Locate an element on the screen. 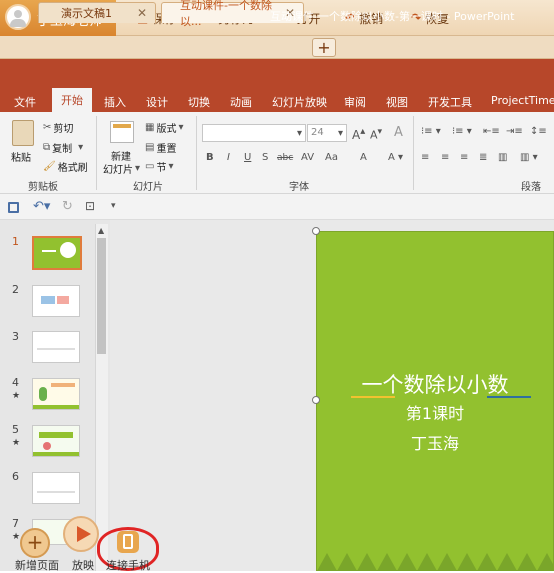 Image resolution: width=554 pixels, height=573 pixels. layout-button: ▦ 版式 ▾ is located at coordinates (164, 127).